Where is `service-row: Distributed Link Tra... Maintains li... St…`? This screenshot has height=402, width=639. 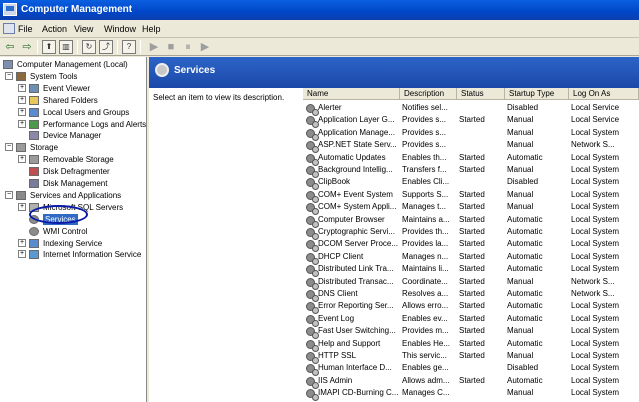 service-row: Distributed Link Tra... Maintains li... St… is located at coordinates (471, 270).